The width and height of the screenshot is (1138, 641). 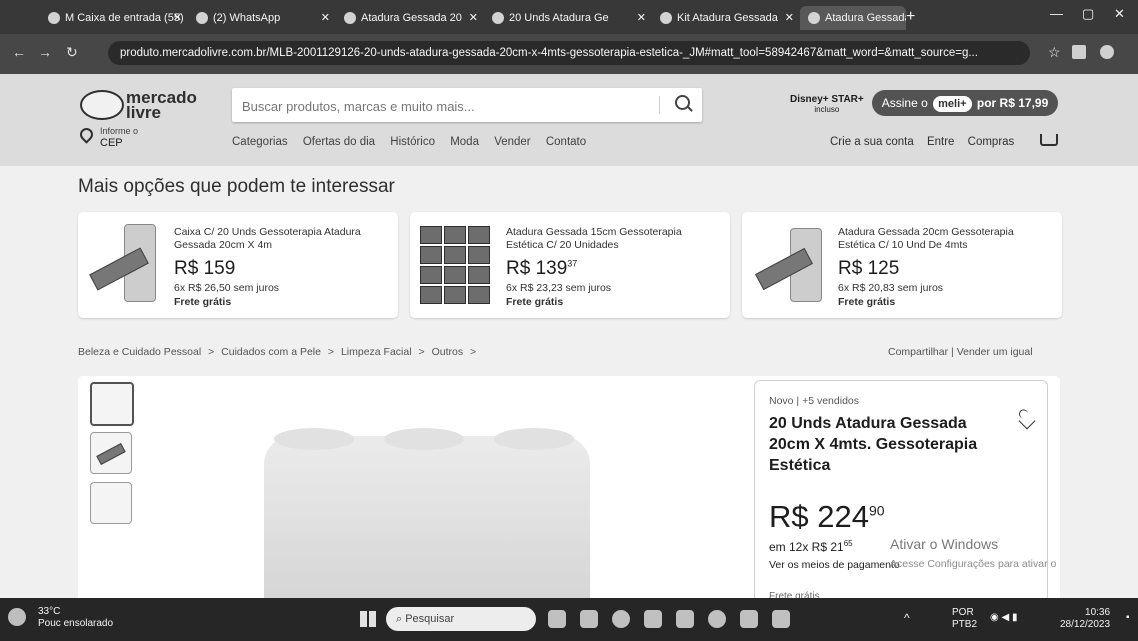 I want to click on clock: 10:36 28/12/2023, so click(x=1085, y=619).